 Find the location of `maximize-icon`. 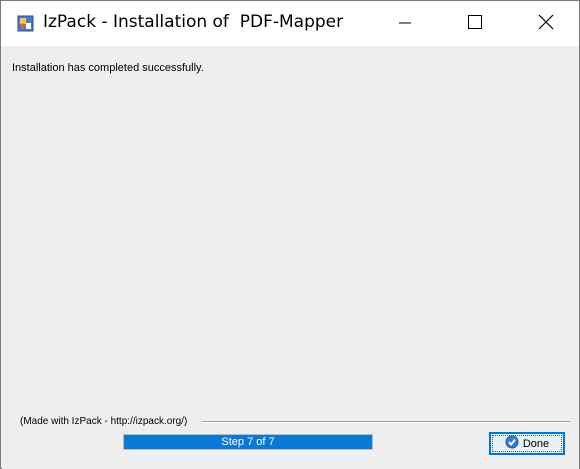

maximize-icon is located at coordinates (475, 23).